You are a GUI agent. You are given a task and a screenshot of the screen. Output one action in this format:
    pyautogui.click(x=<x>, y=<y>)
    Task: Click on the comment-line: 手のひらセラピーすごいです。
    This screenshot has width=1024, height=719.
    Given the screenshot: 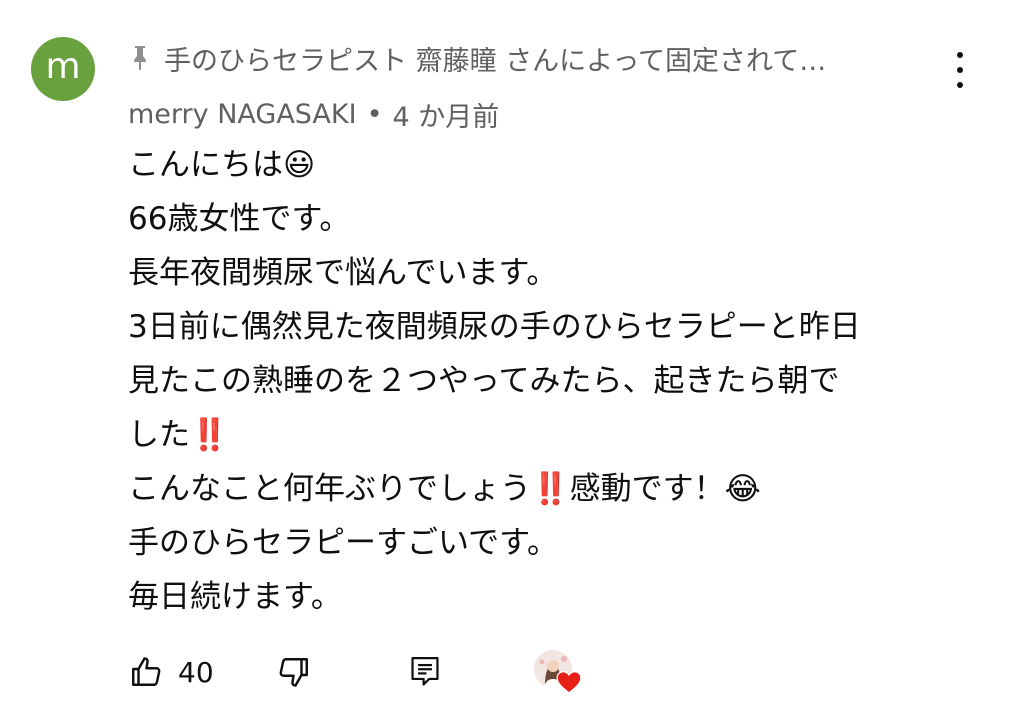 What is the action you would take?
    pyautogui.click(x=343, y=543)
    